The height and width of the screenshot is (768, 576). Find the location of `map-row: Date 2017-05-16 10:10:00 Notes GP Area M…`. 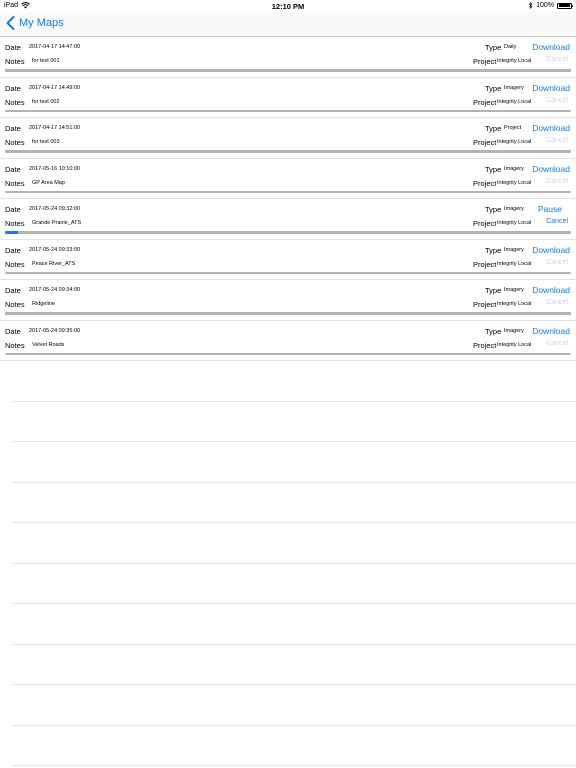

map-row: Date 2017-05-16 10:10:00 Notes GP Area M… is located at coordinates (288, 179).